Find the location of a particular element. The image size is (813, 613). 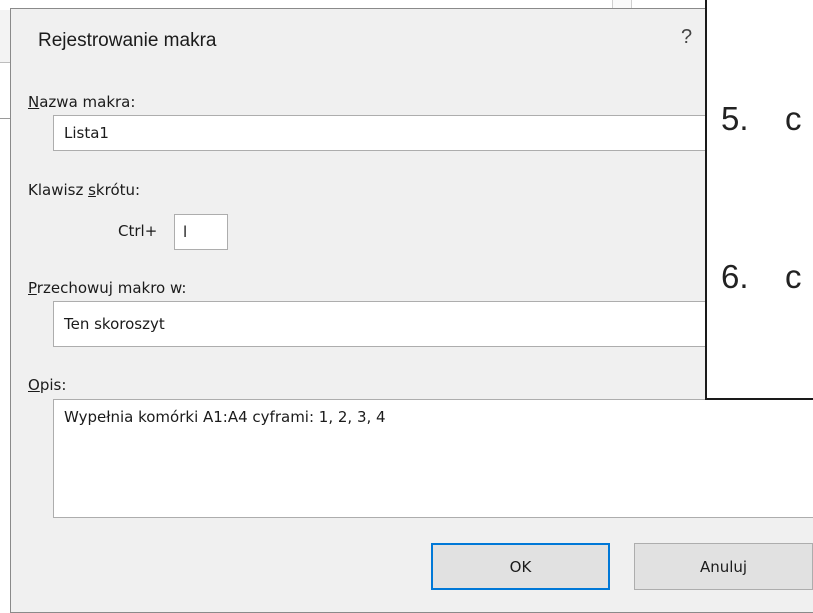

shortcut-prefix: Ctrl+ is located at coordinates (138, 231).